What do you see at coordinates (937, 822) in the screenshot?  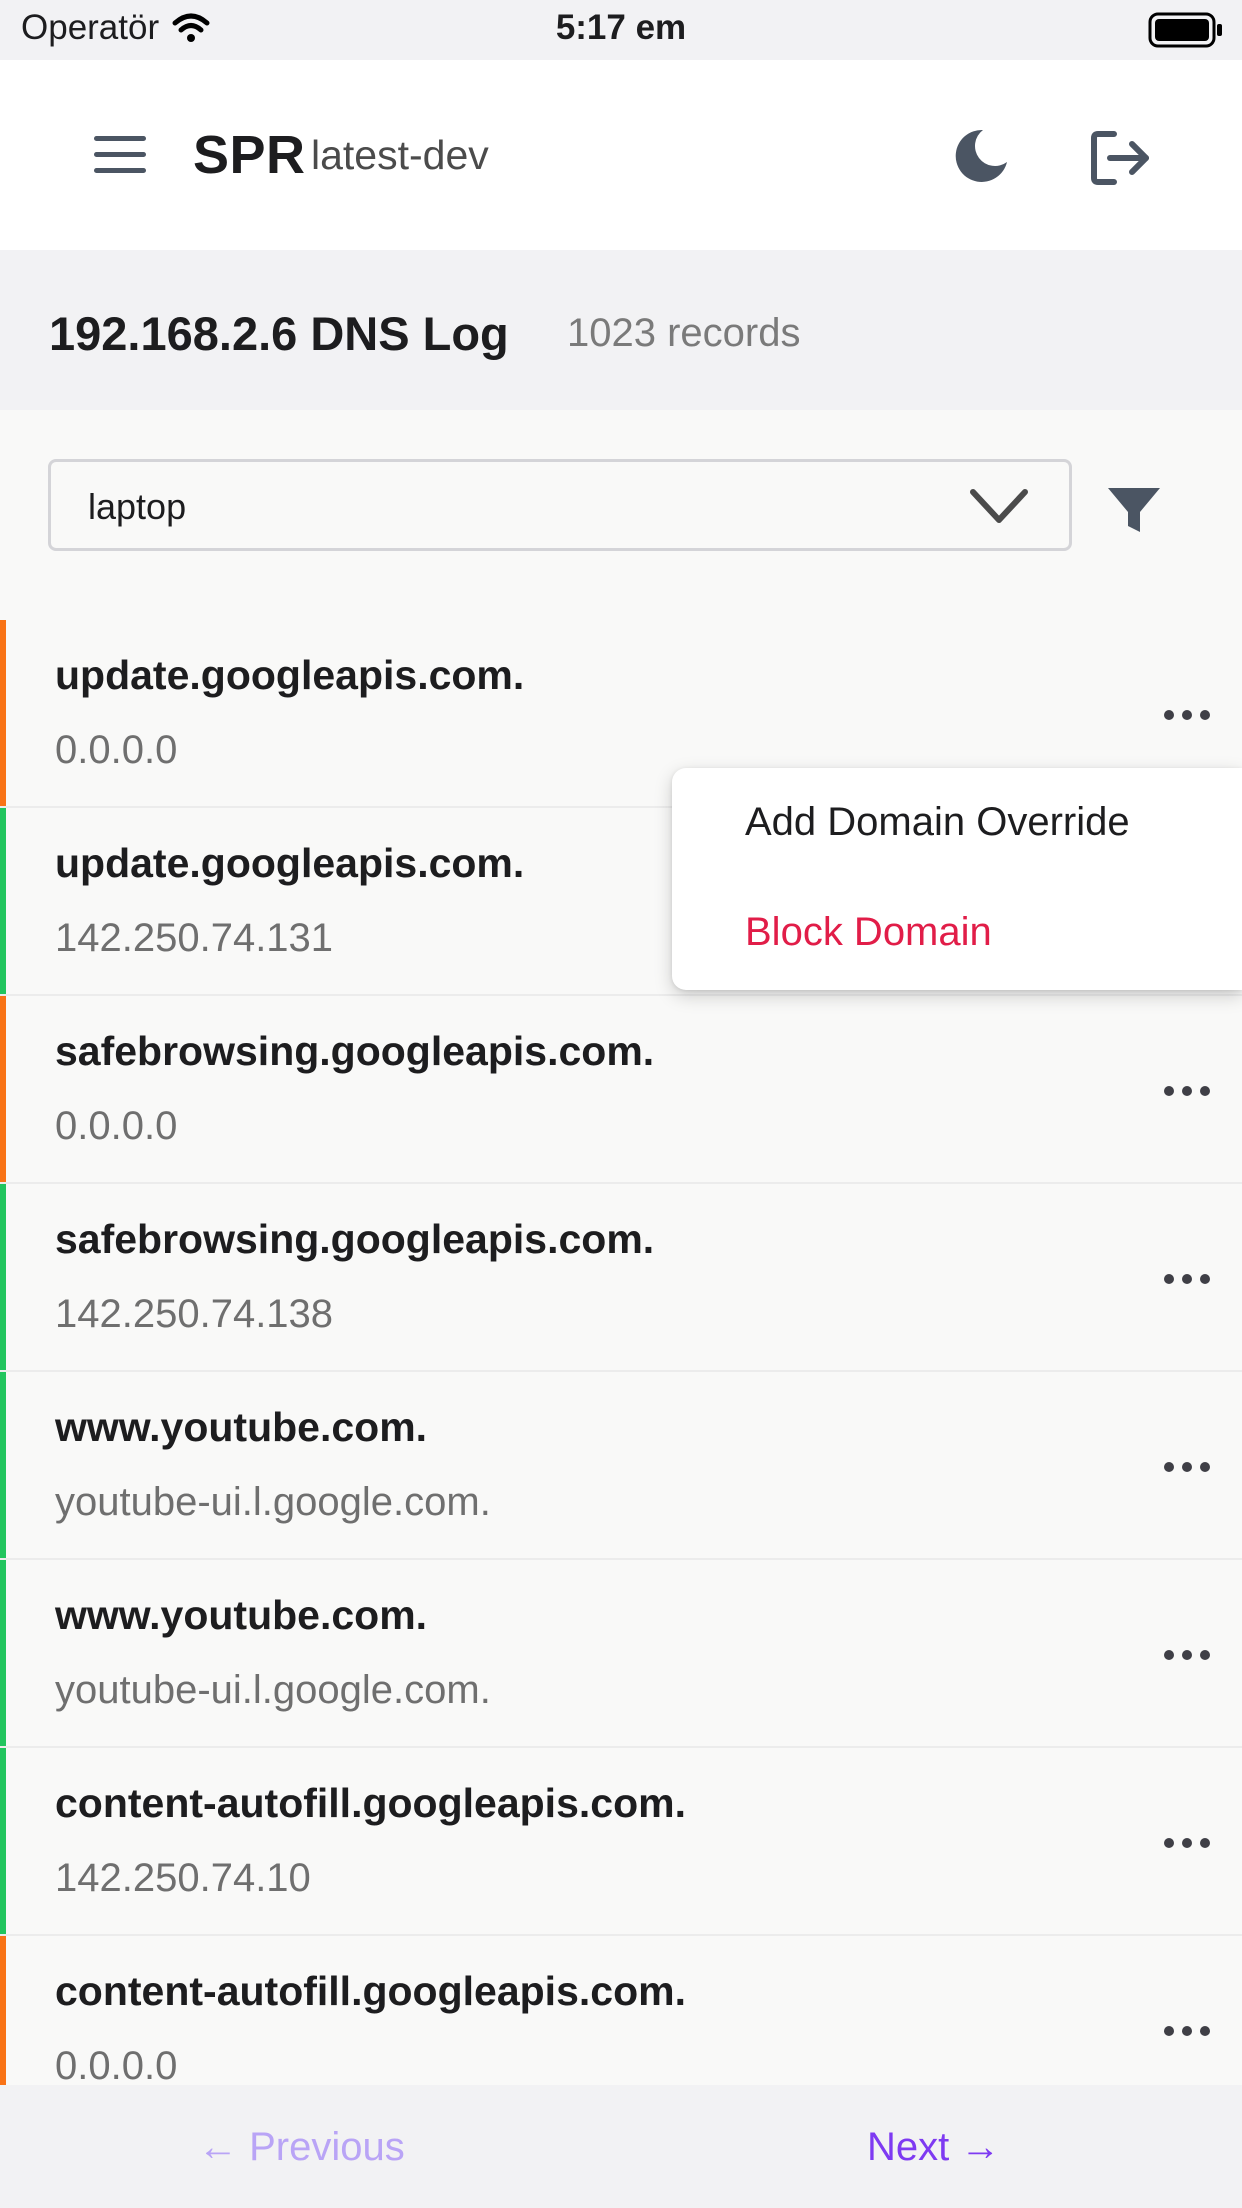 I see `add-domain-override-menu-item: Add Domain Override` at bounding box center [937, 822].